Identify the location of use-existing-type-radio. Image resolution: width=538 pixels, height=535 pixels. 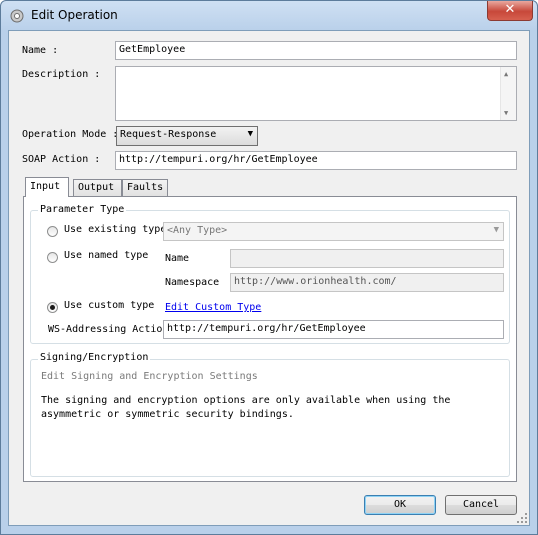
(52, 231).